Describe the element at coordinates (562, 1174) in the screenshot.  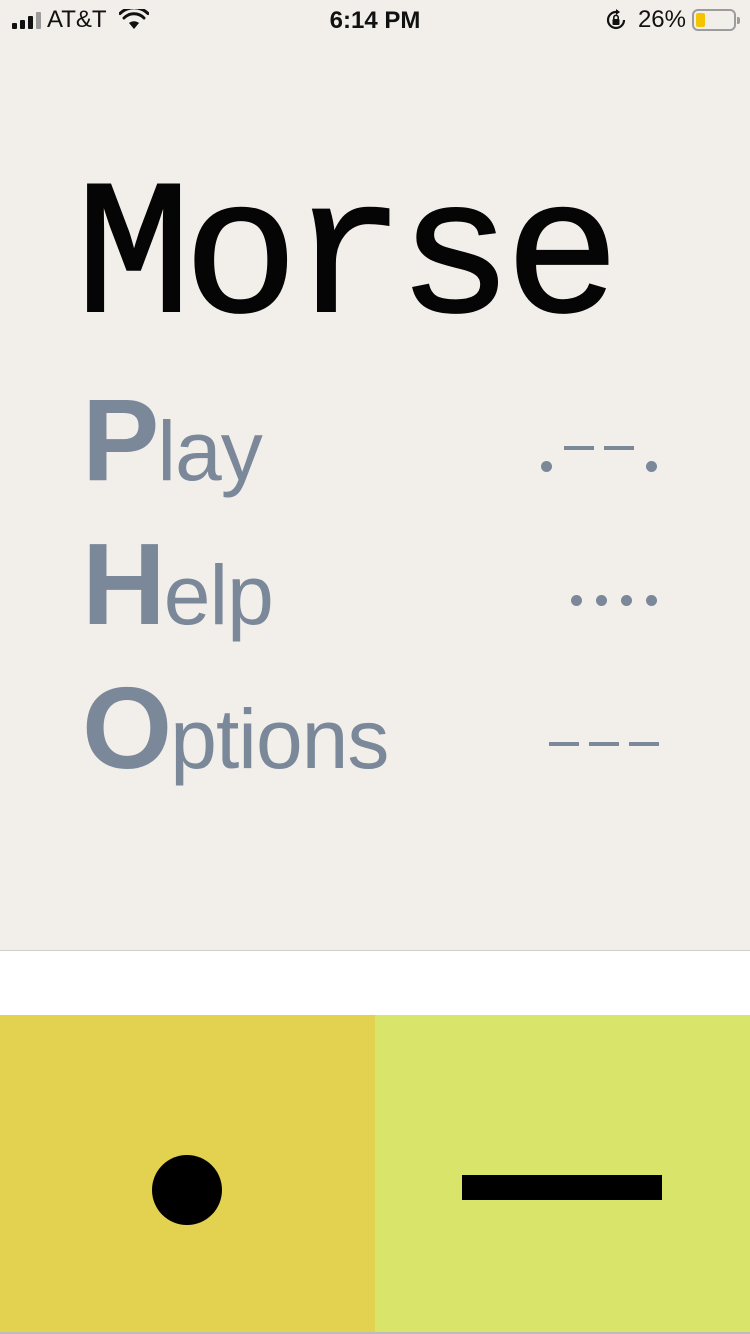
I see `dash-key-button` at that location.